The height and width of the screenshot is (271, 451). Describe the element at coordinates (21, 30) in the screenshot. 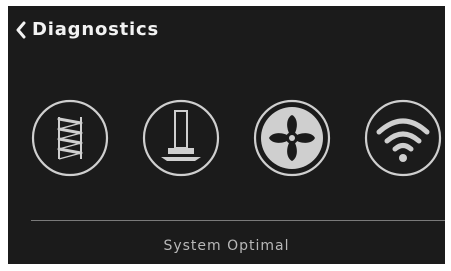

I see `chevron-left-icon` at that location.